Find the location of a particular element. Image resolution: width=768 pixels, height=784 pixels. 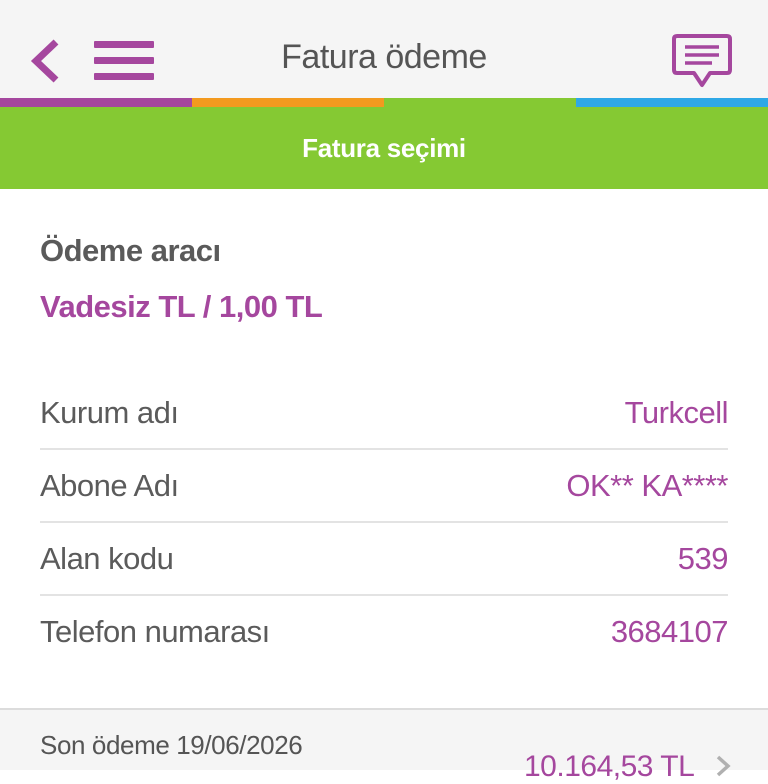

detail-value: 3684107 is located at coordinates (669, 631).